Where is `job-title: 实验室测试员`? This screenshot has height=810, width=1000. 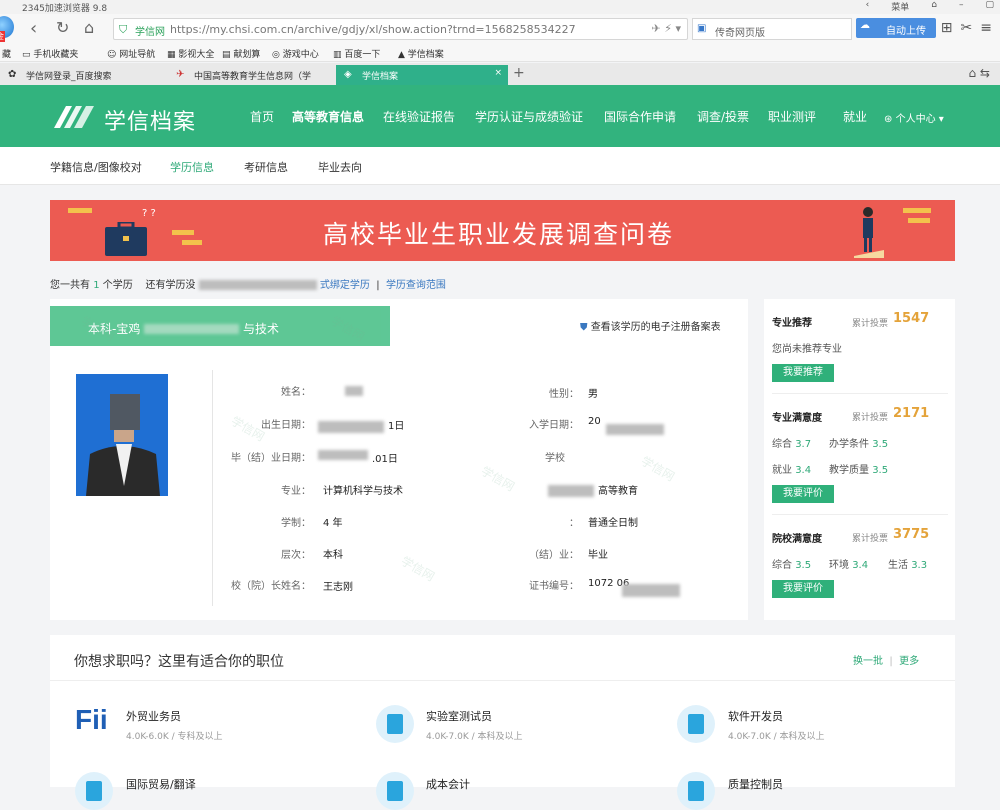 job-title: 实验室测试员 is located at coordinates (459, 716).